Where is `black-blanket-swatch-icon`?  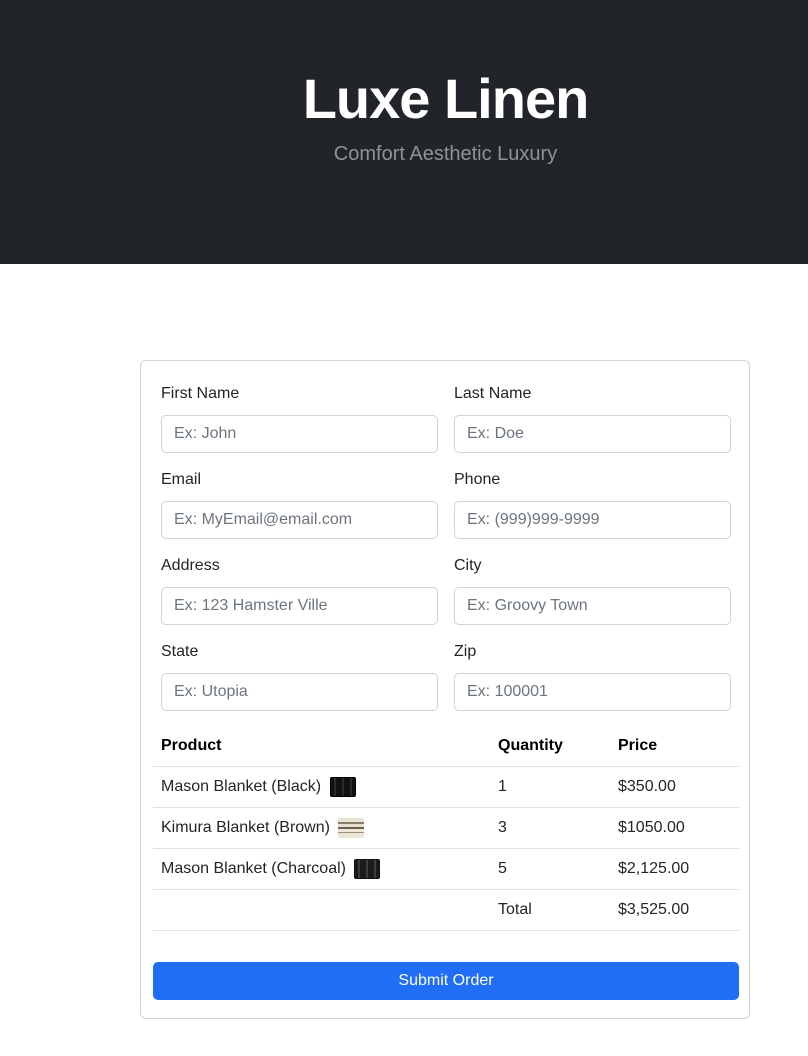
black-blanket-swatch-icon is located at coordinates (342, 787).